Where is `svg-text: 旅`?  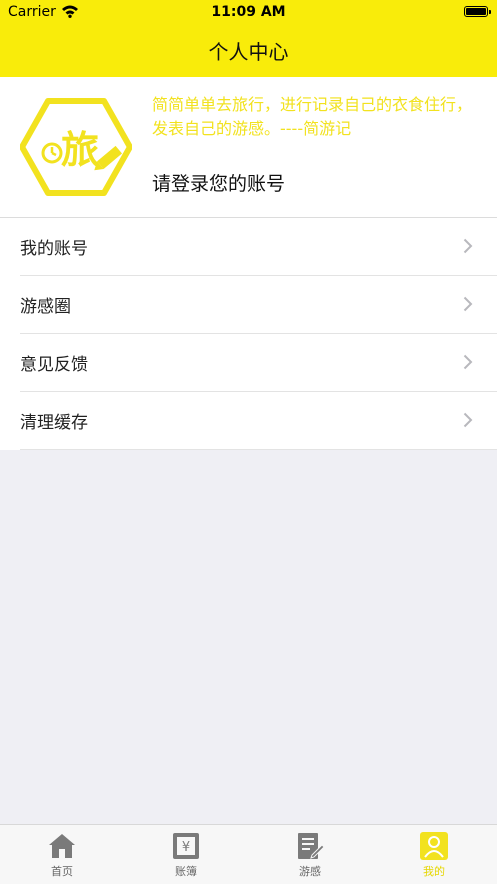
svg-text: 旅 is located at coordinates (80, 150).